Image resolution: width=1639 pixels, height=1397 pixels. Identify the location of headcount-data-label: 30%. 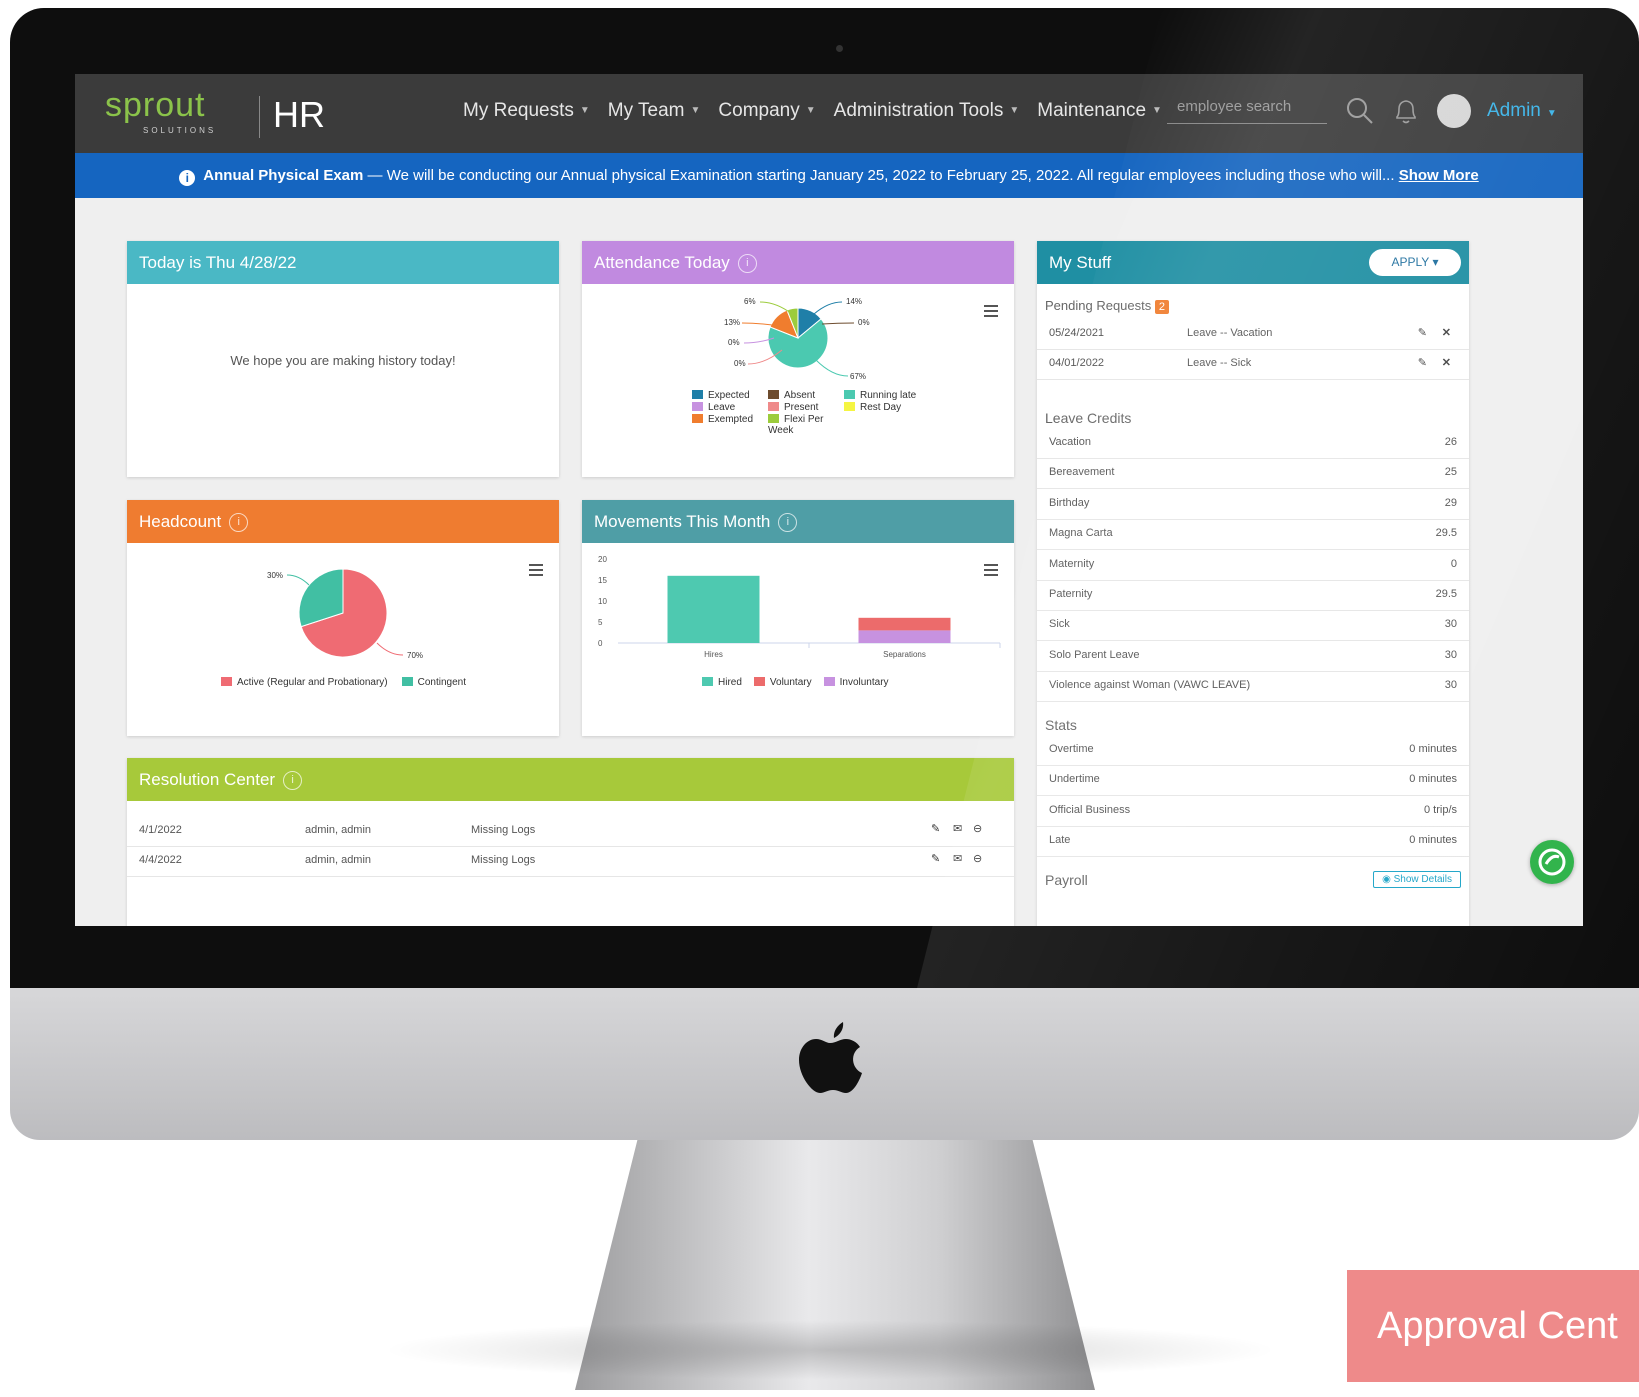
(275, 575).